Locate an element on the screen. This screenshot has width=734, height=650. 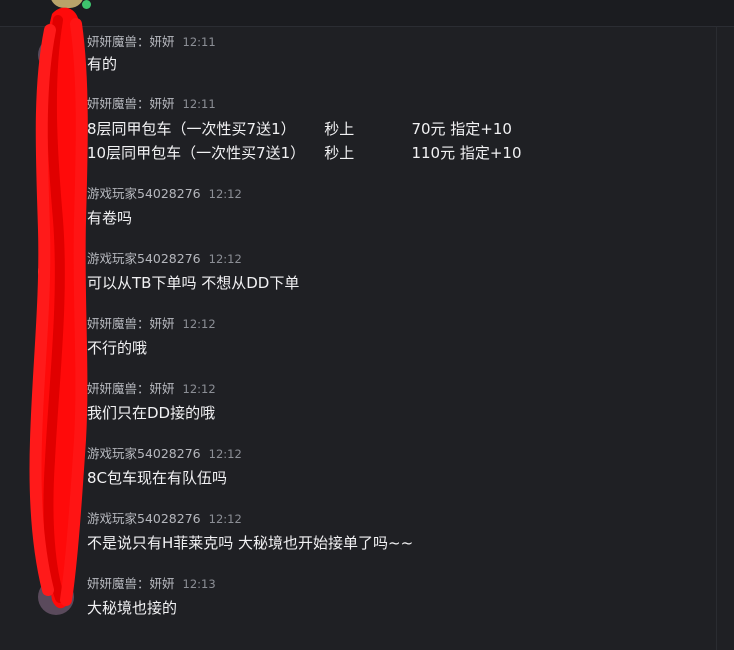
chat-header-bar is located at coordinates (367, 13).